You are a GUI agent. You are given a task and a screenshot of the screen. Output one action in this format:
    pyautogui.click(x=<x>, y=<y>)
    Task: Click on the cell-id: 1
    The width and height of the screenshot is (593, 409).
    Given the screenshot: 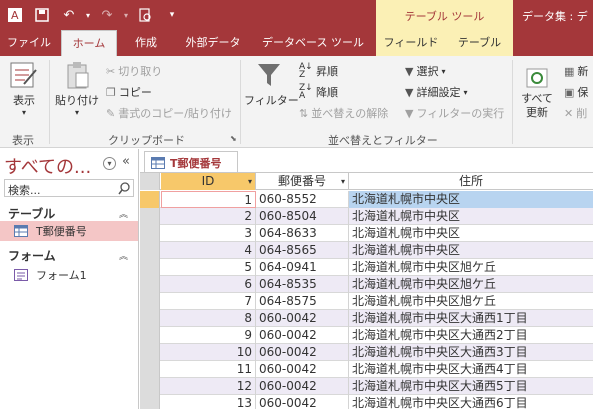 What is the action you would take?
    pyautogui.click(x=208, y=199)
    